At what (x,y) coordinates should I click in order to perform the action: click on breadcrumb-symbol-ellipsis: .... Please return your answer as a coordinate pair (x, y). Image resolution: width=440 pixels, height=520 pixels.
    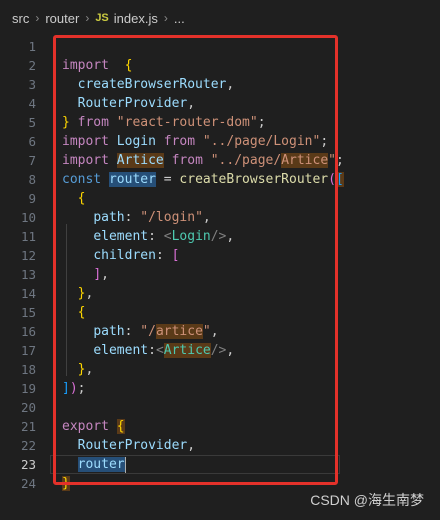
    Looking at the image, I should click on (179, 18).